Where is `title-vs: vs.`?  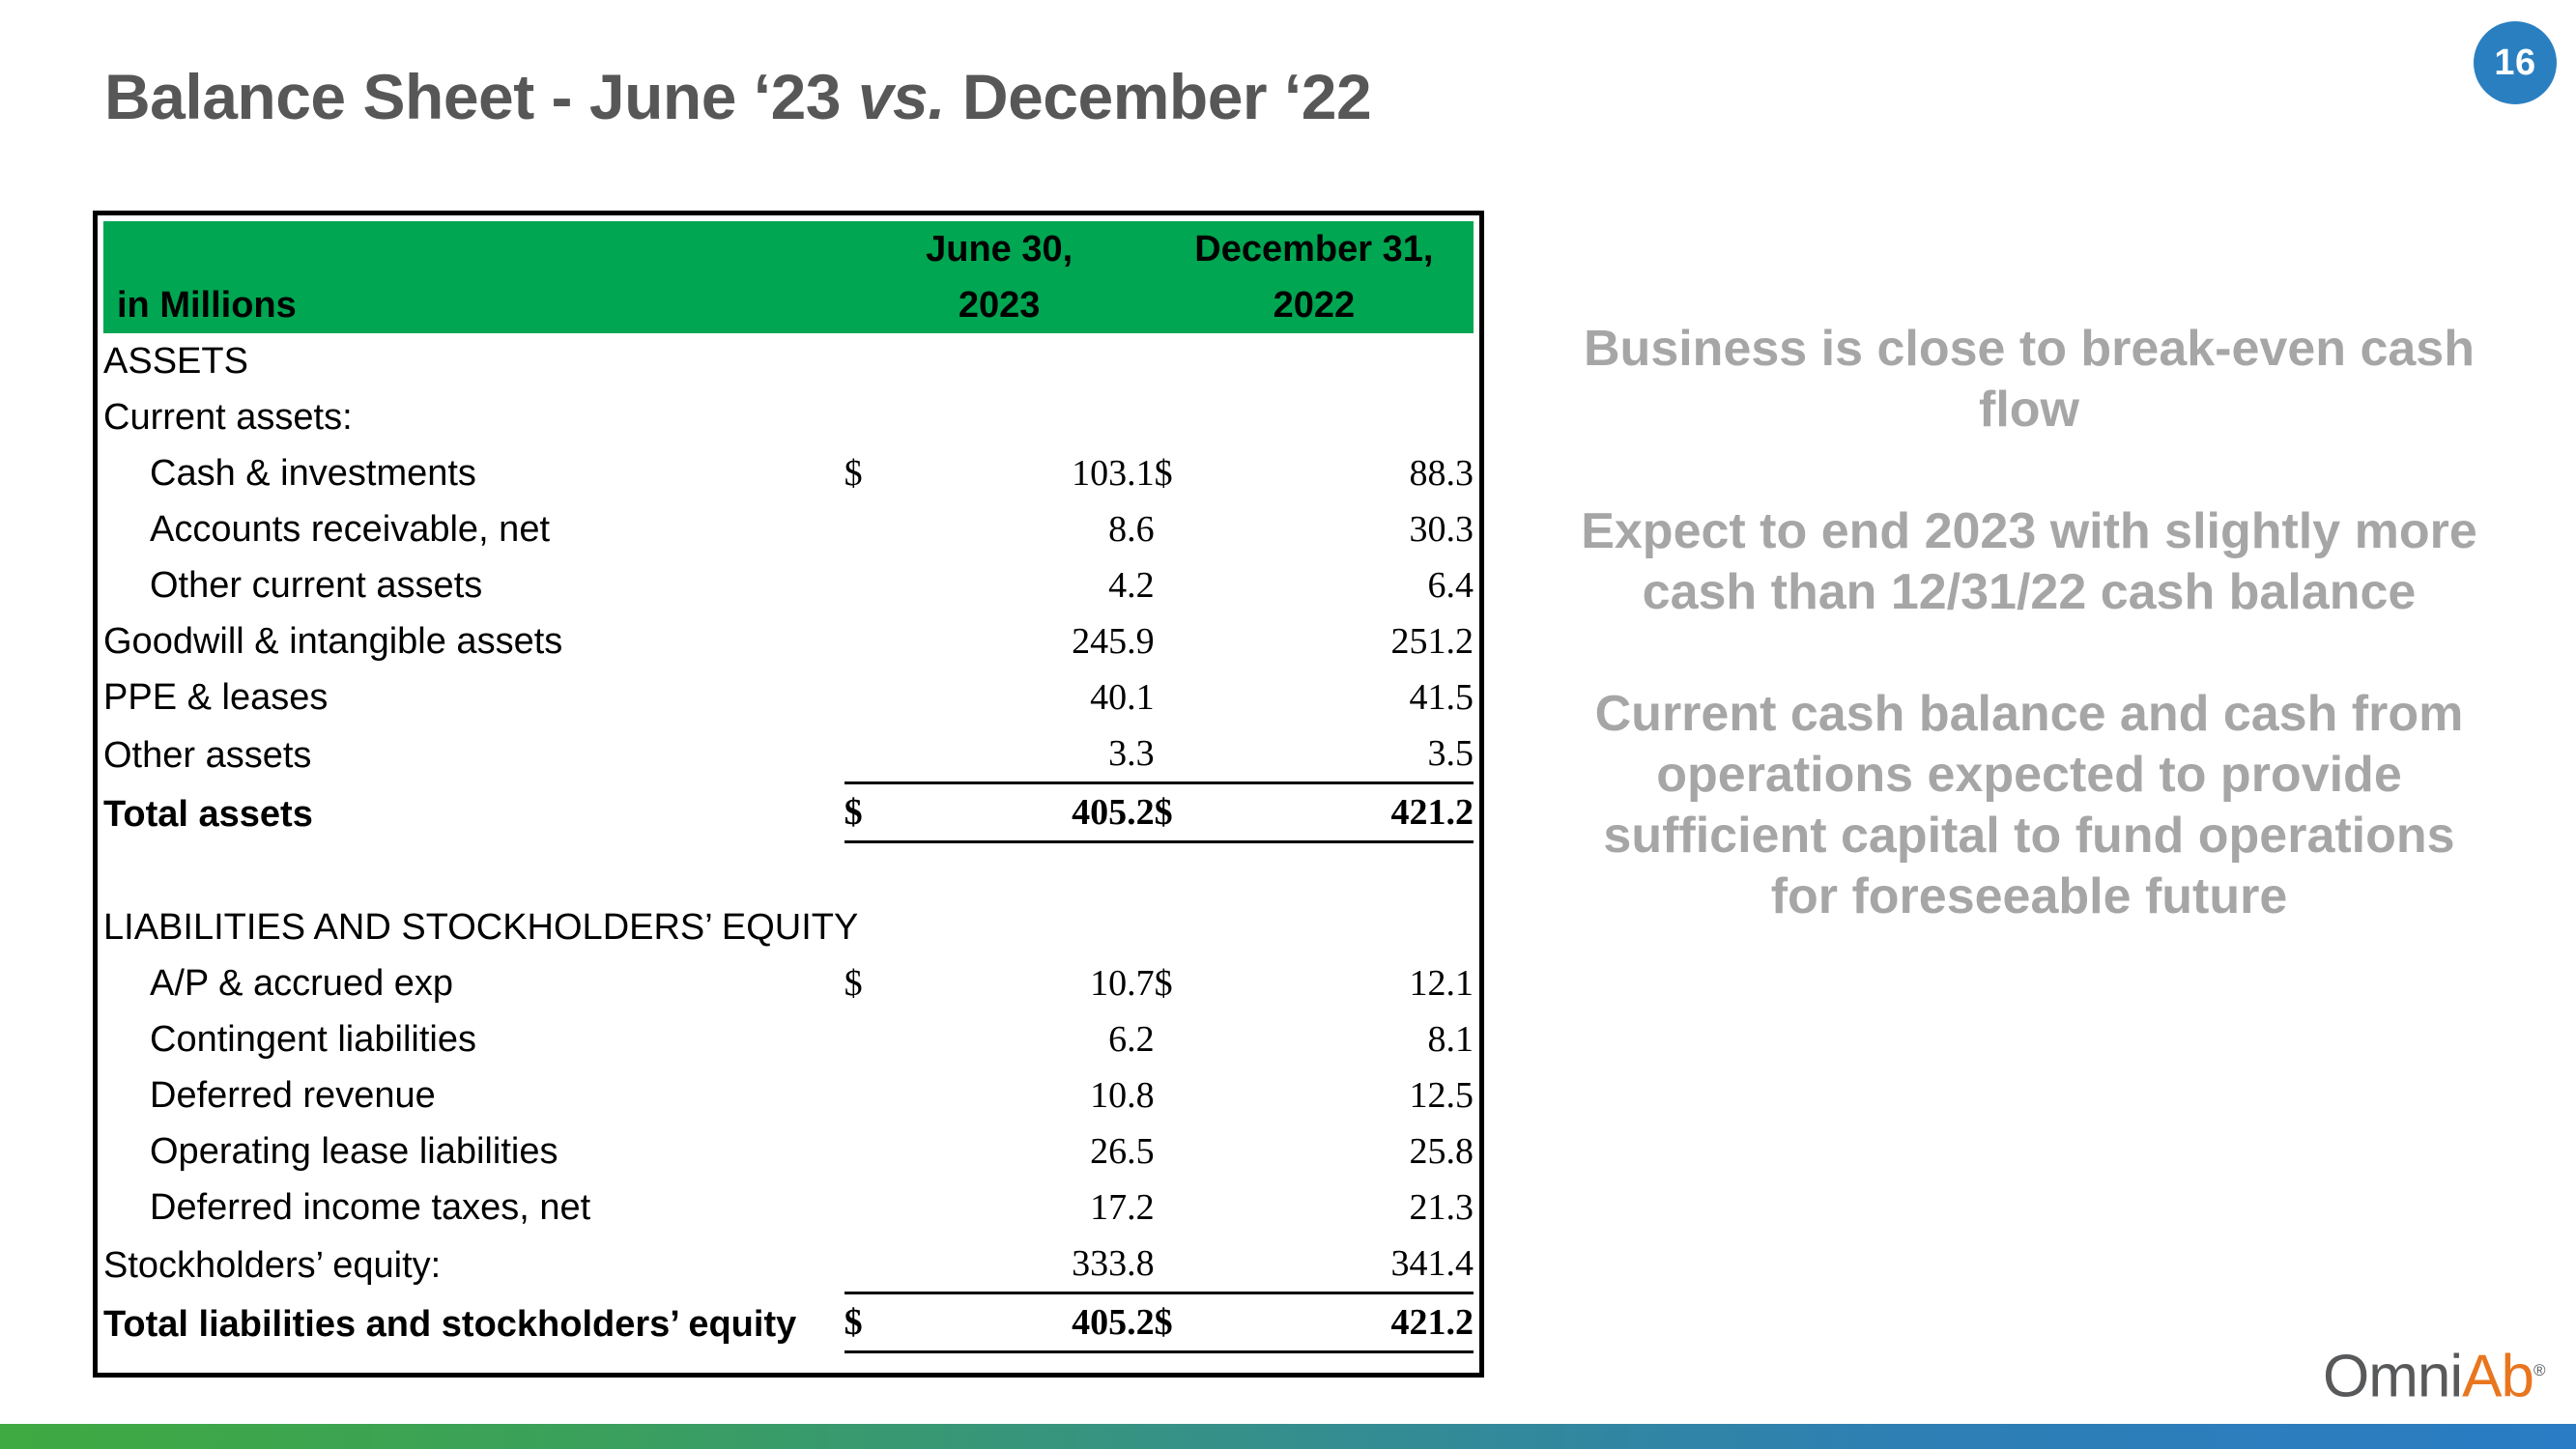
title-vs: vs. is located at coordinates (902, 96).